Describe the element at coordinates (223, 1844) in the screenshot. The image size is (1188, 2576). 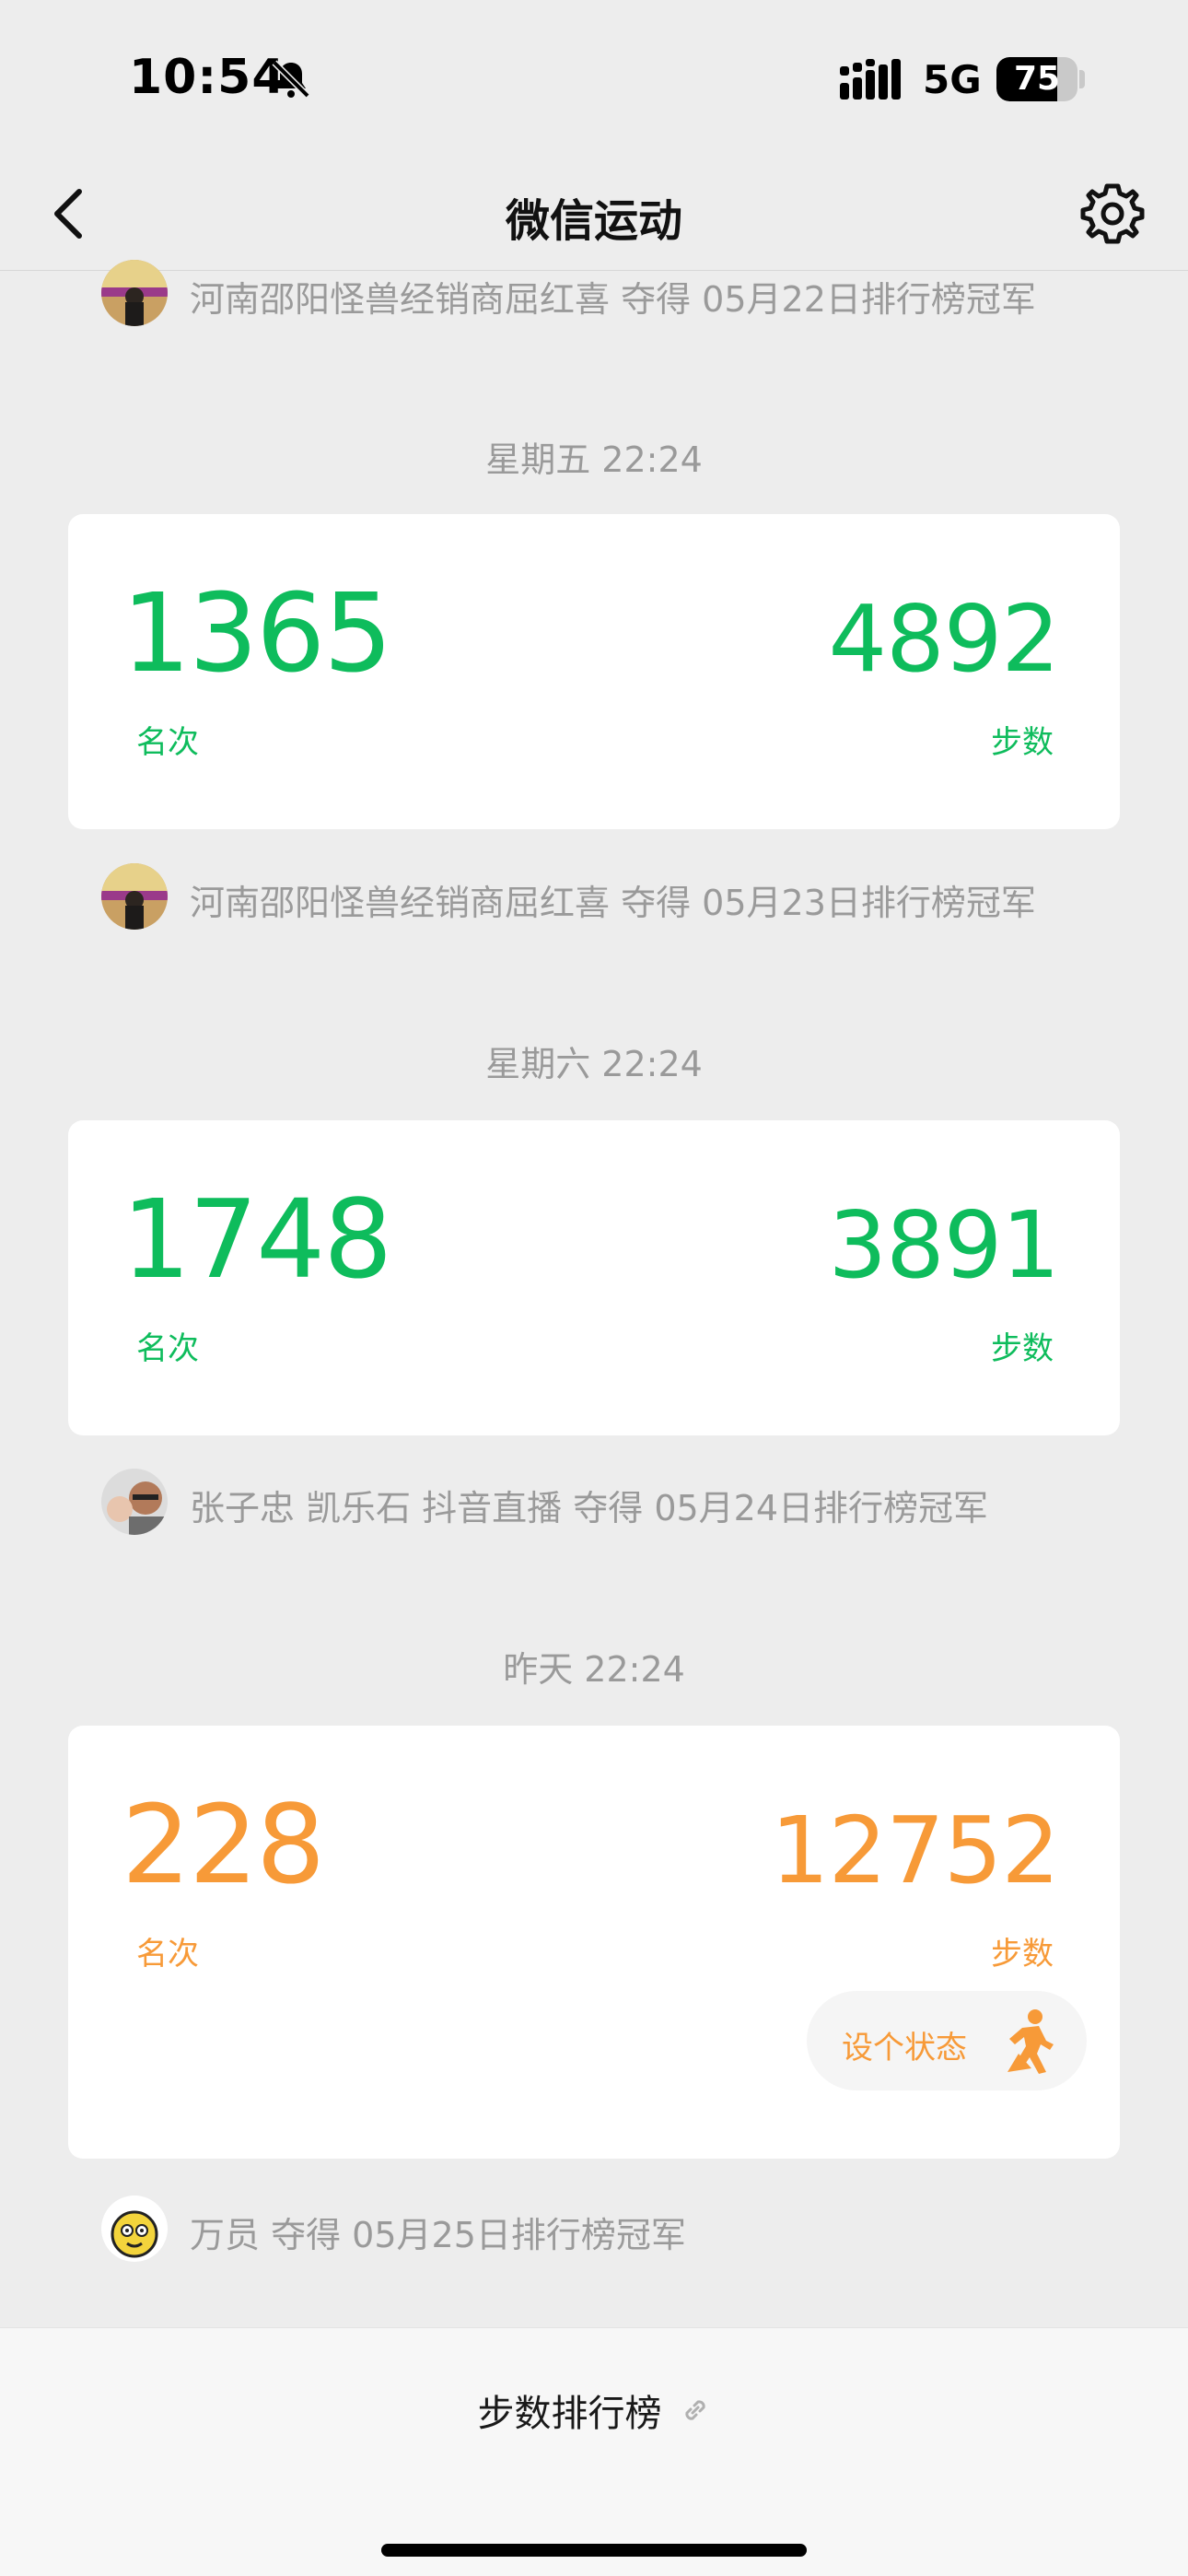
I see `rank-value: 228` at that location.